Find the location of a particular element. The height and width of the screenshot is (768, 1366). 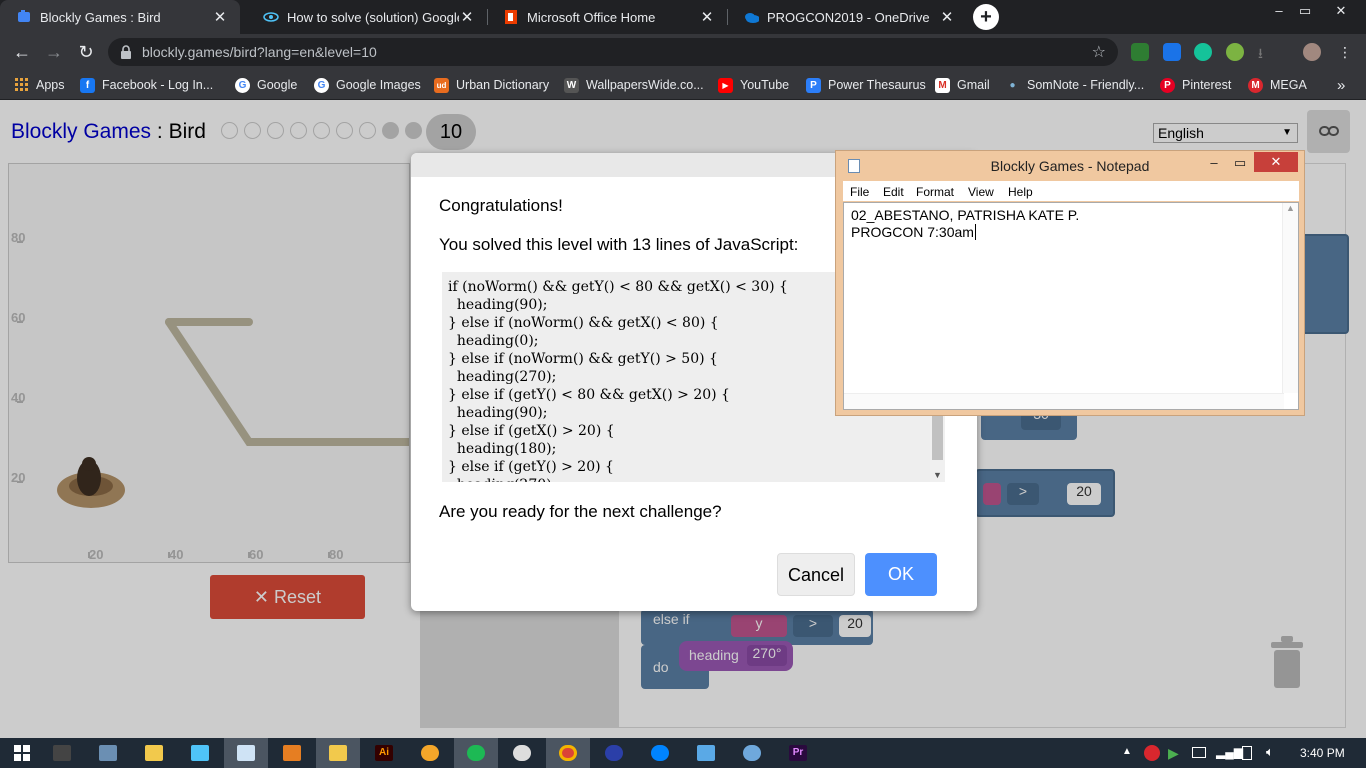

taskbar-chrome is located at coordinates (568, 753).